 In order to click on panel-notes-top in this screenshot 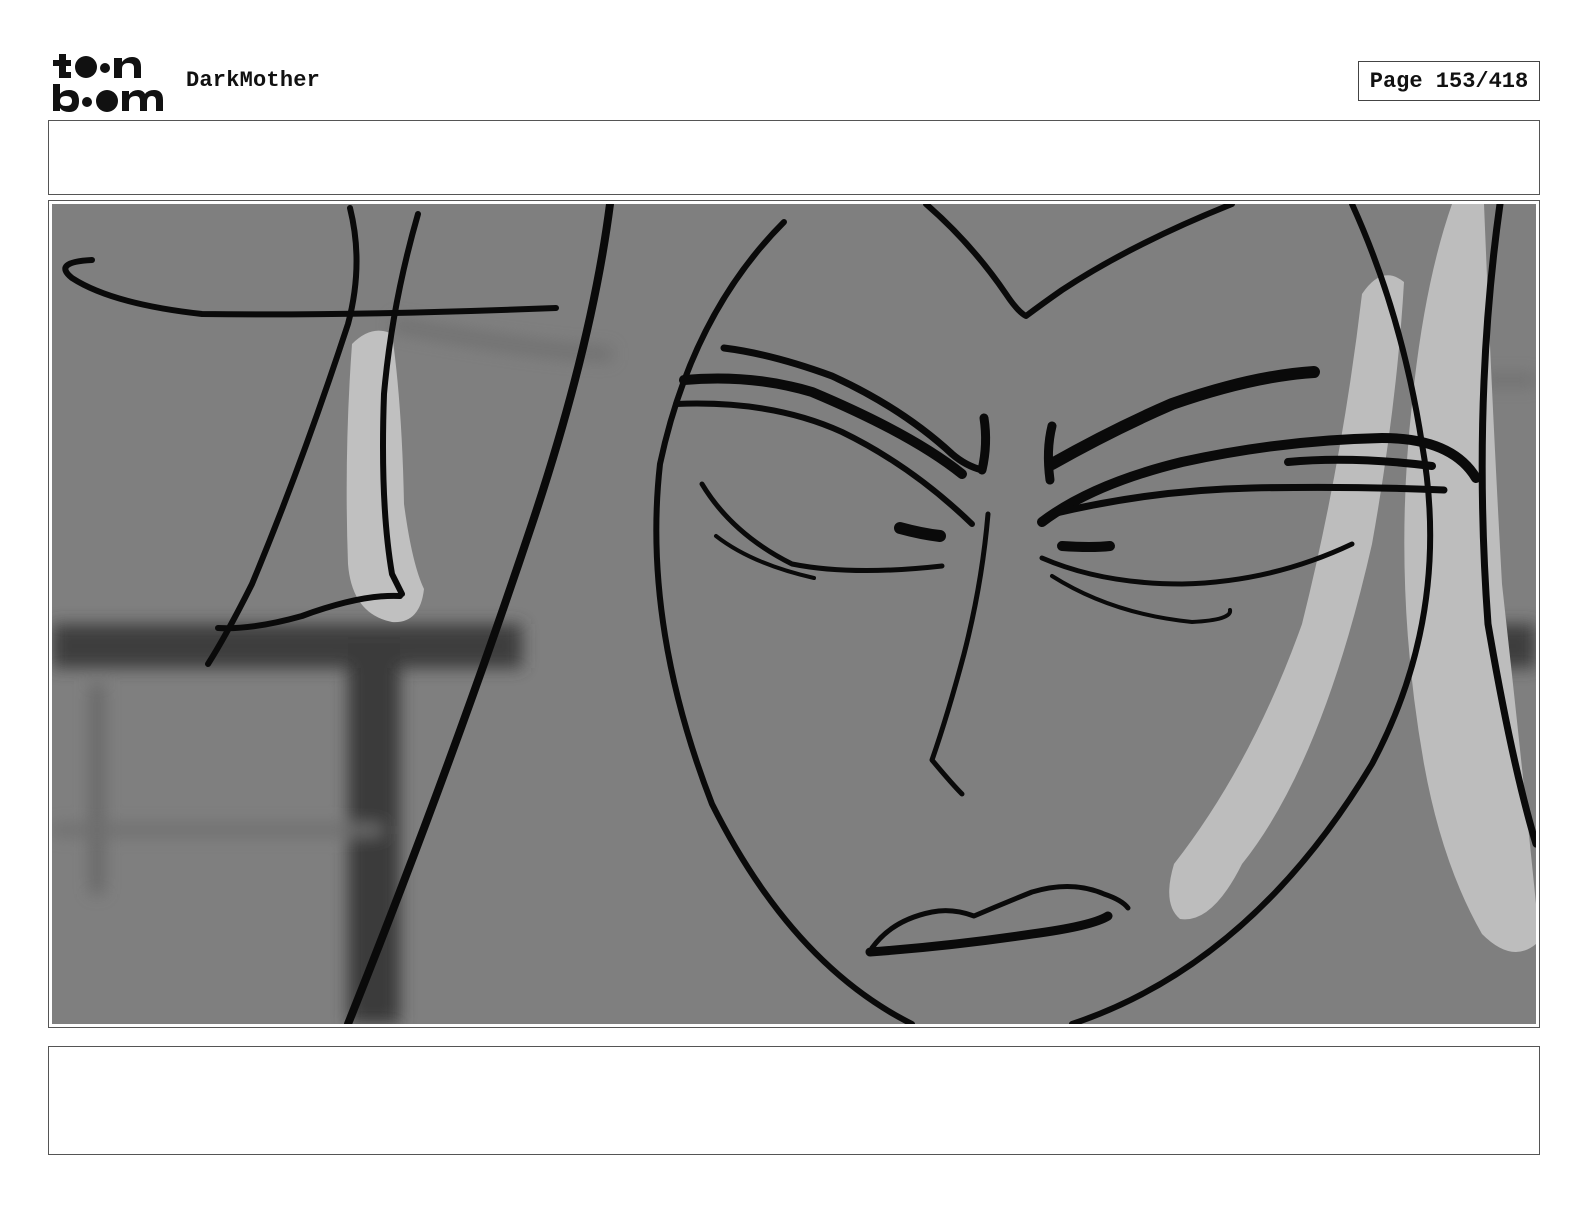, I will do `click(794, 157)`.